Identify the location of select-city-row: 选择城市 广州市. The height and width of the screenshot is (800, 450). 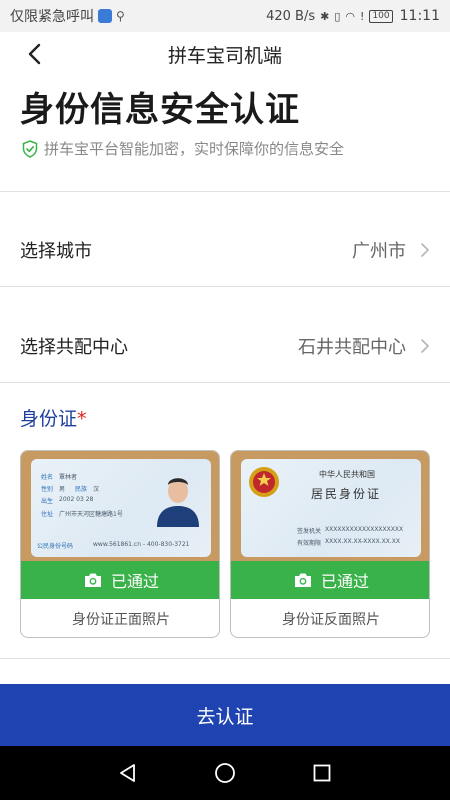
(225, 250).